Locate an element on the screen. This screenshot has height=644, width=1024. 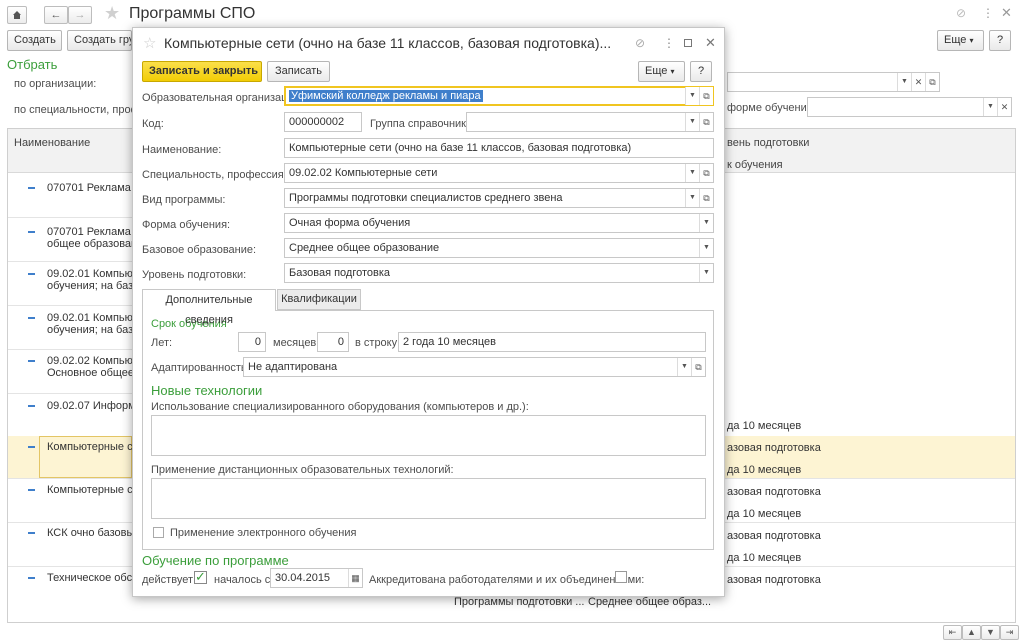
code-label: Код: is located at coordinates (153, 124).